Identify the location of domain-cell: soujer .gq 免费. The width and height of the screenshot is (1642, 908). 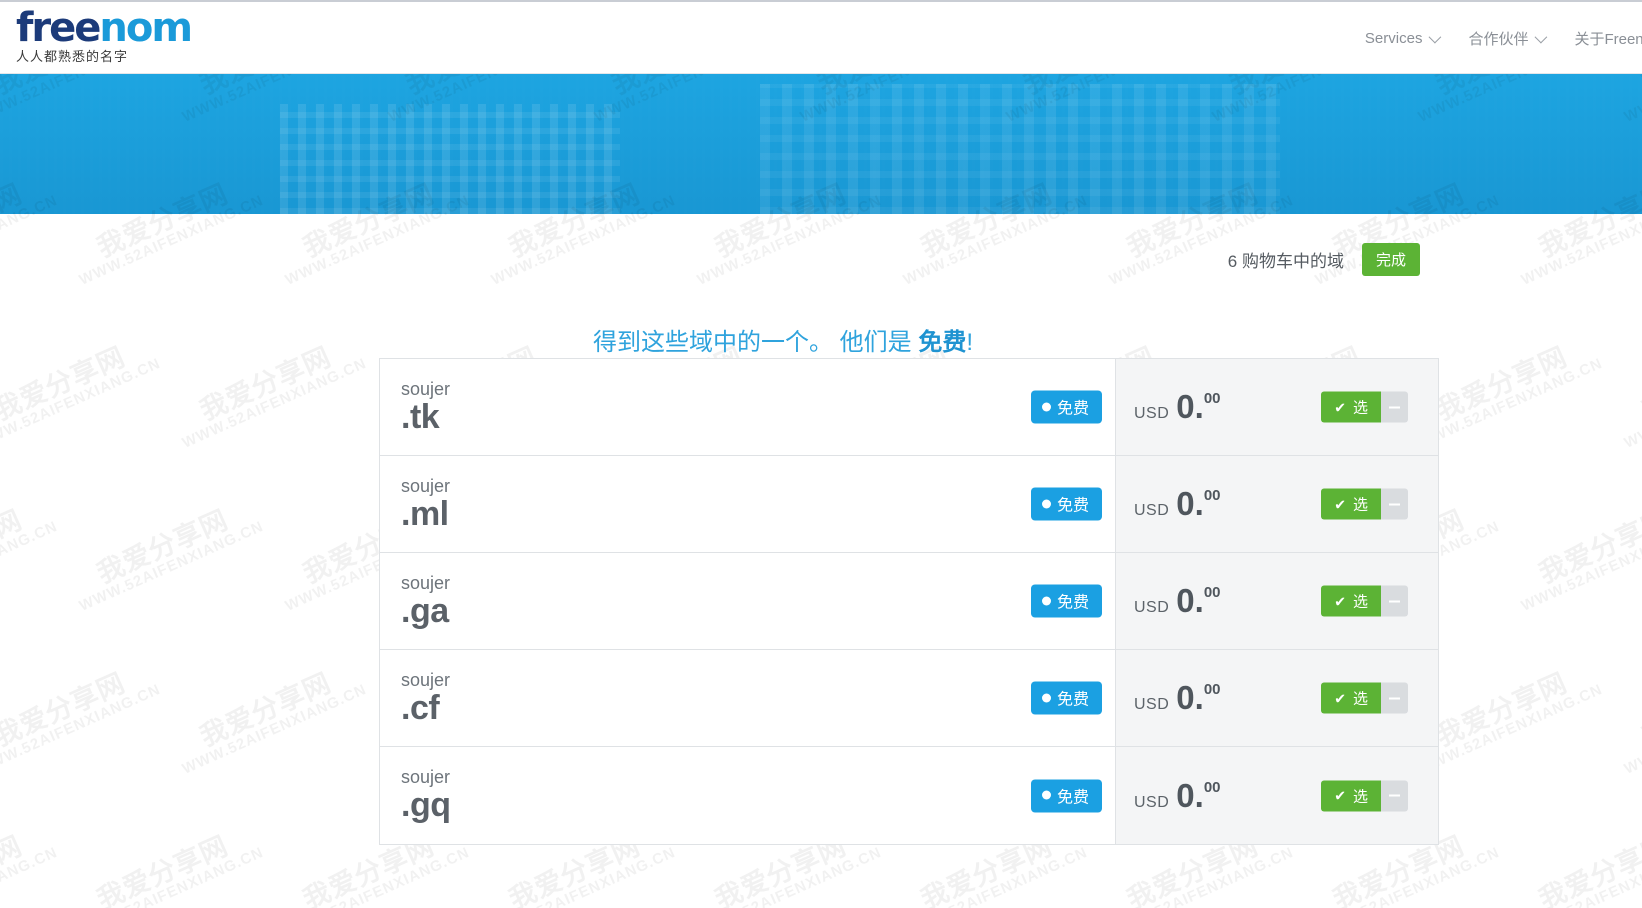
(747, 795).